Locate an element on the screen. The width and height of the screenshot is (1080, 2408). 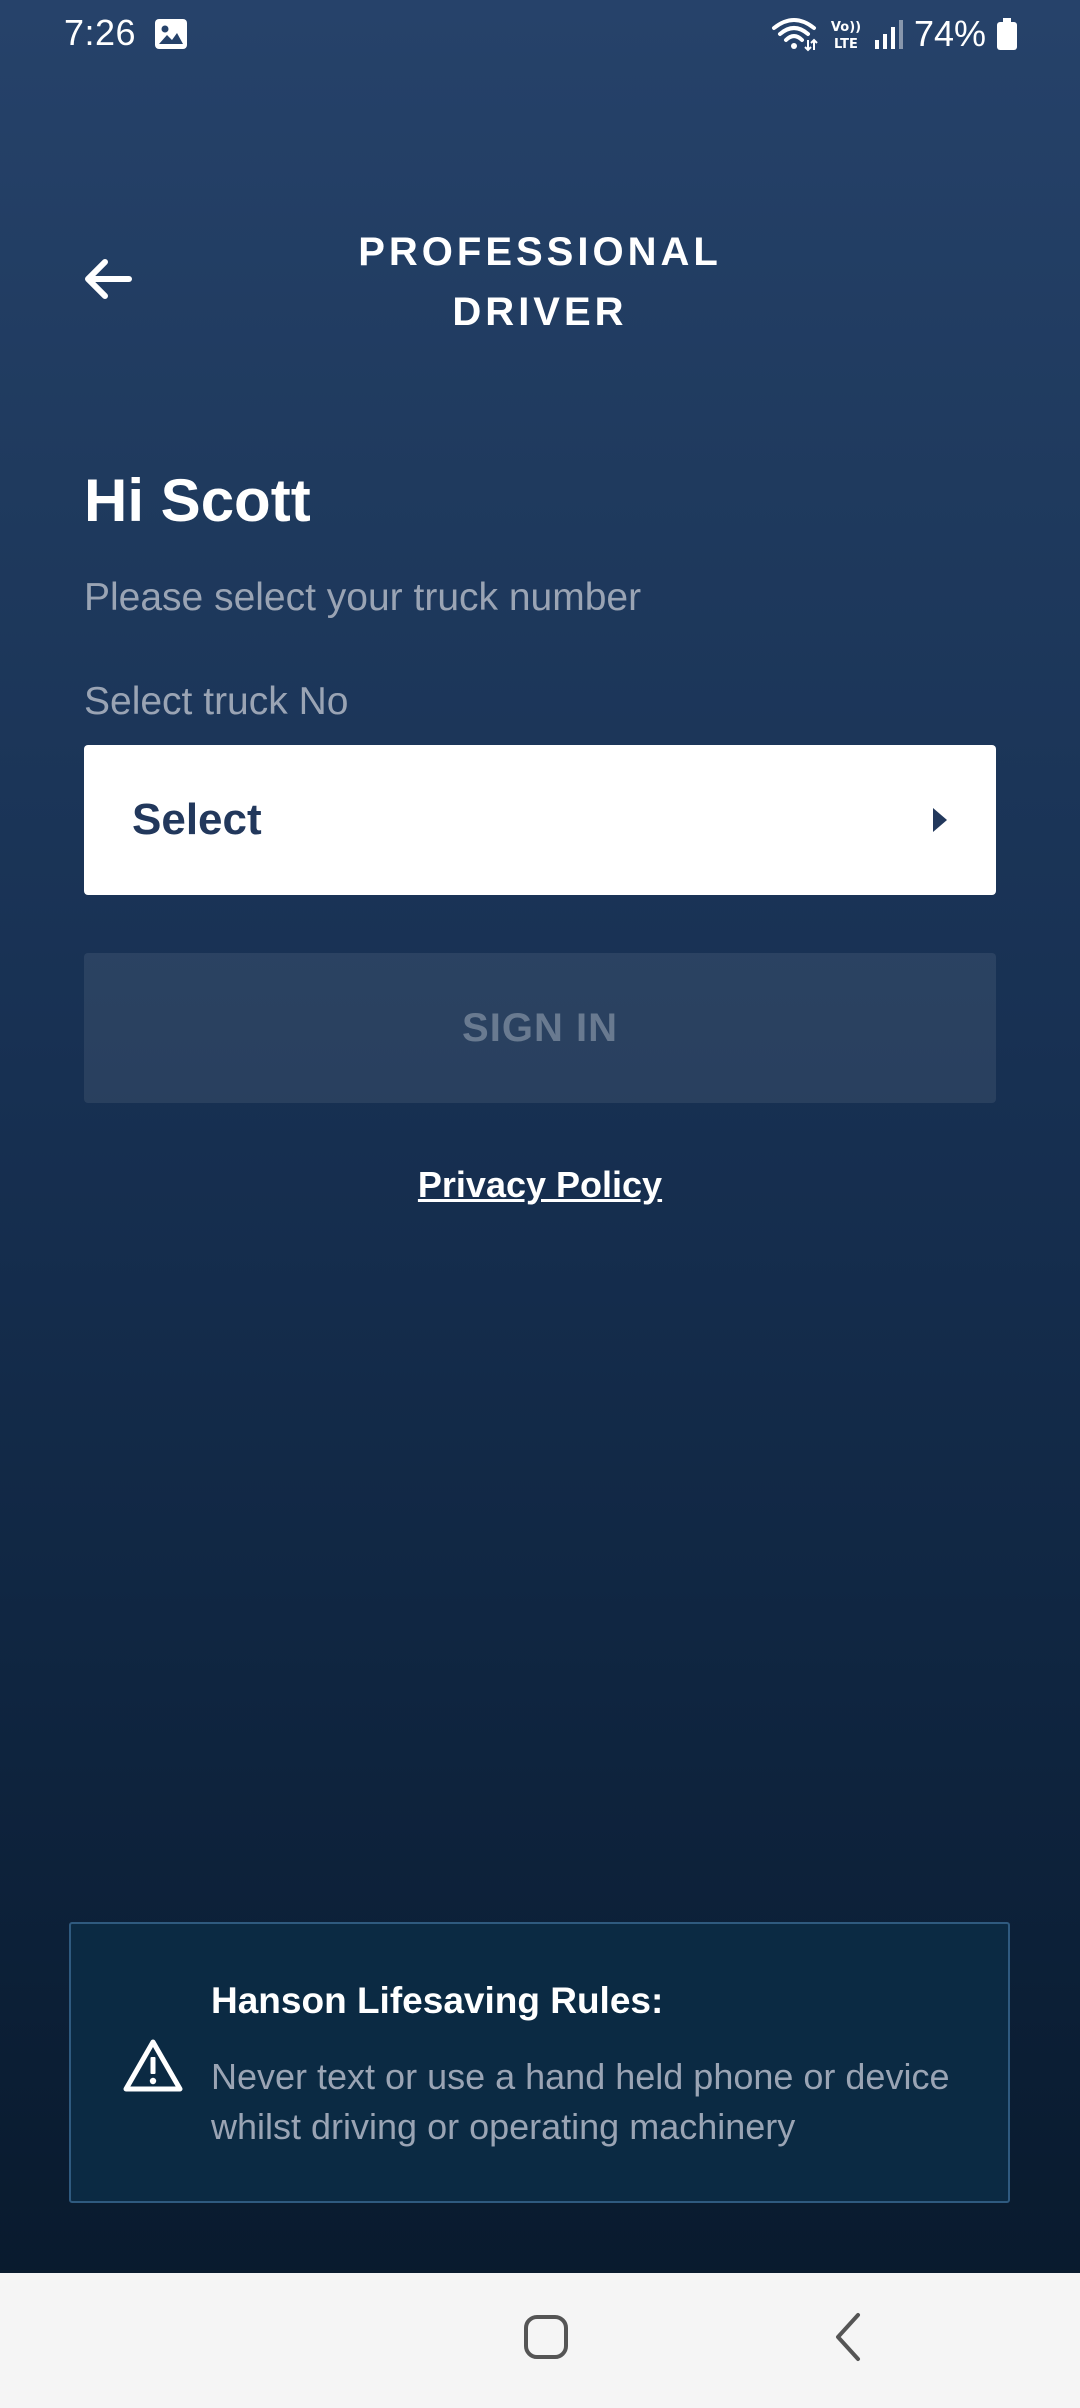
app-title: PROFESSIONAL DRIVER is located at coordinates (540, 282).